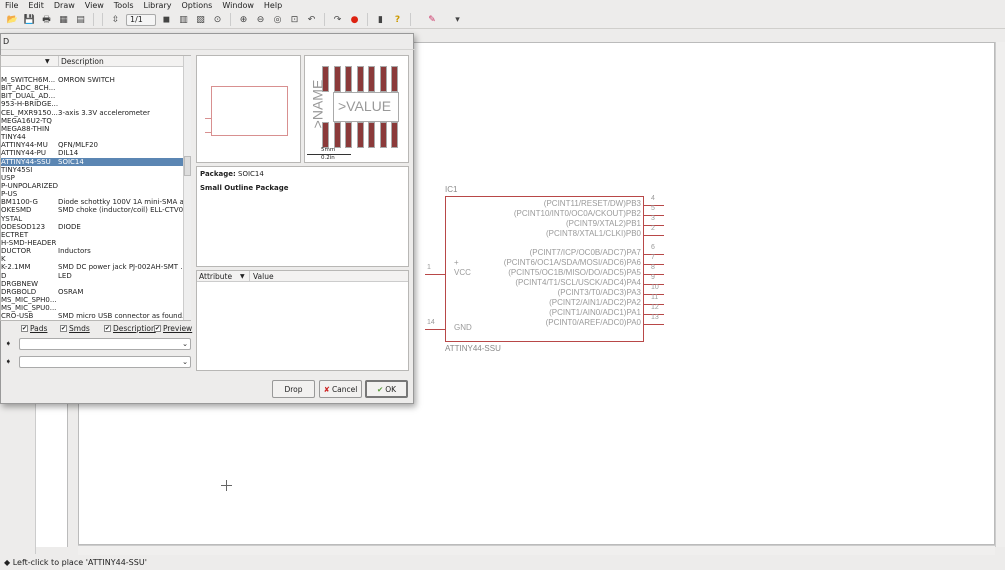 The width and height of the screenshot is (1005, 570). I want to click on column-description: Description, so click(81, 61).